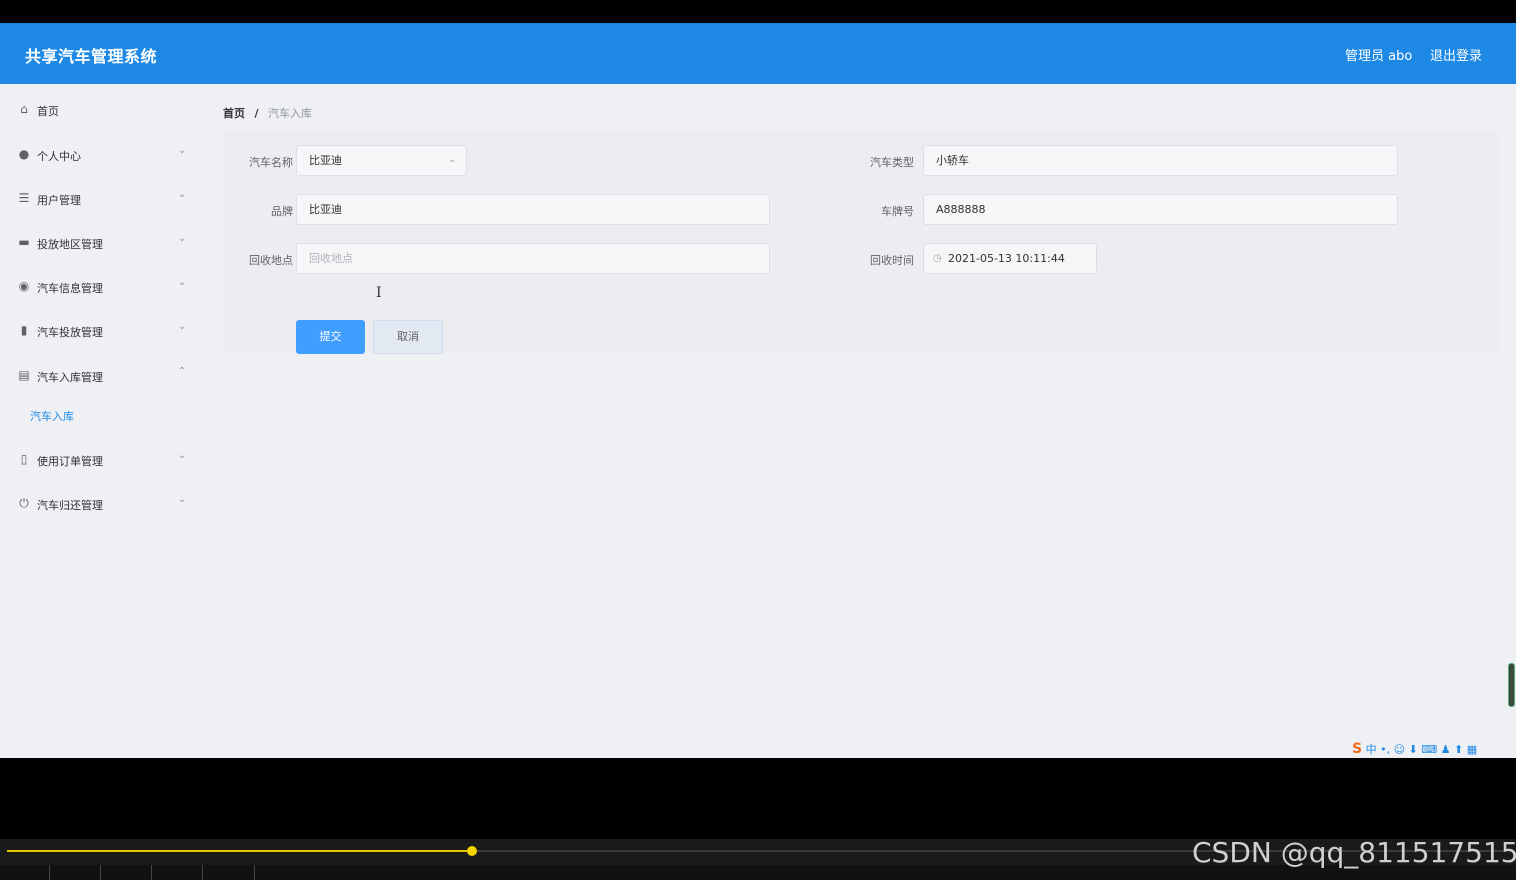 The image size is (1516, 880). I want to click on sidebar-item-label: 汽车信息管理, so click(70, 288).